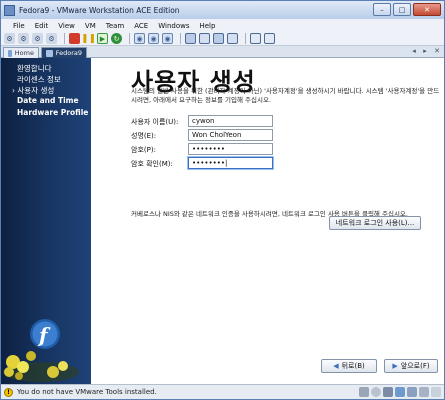 Image resolution: width=445 pixels, height=400 pixels. Describe the element at coordinates (222, 25) in the screenshot. I see `menu-bar: File Edit View VM Team ACE Windows Help` at that location.